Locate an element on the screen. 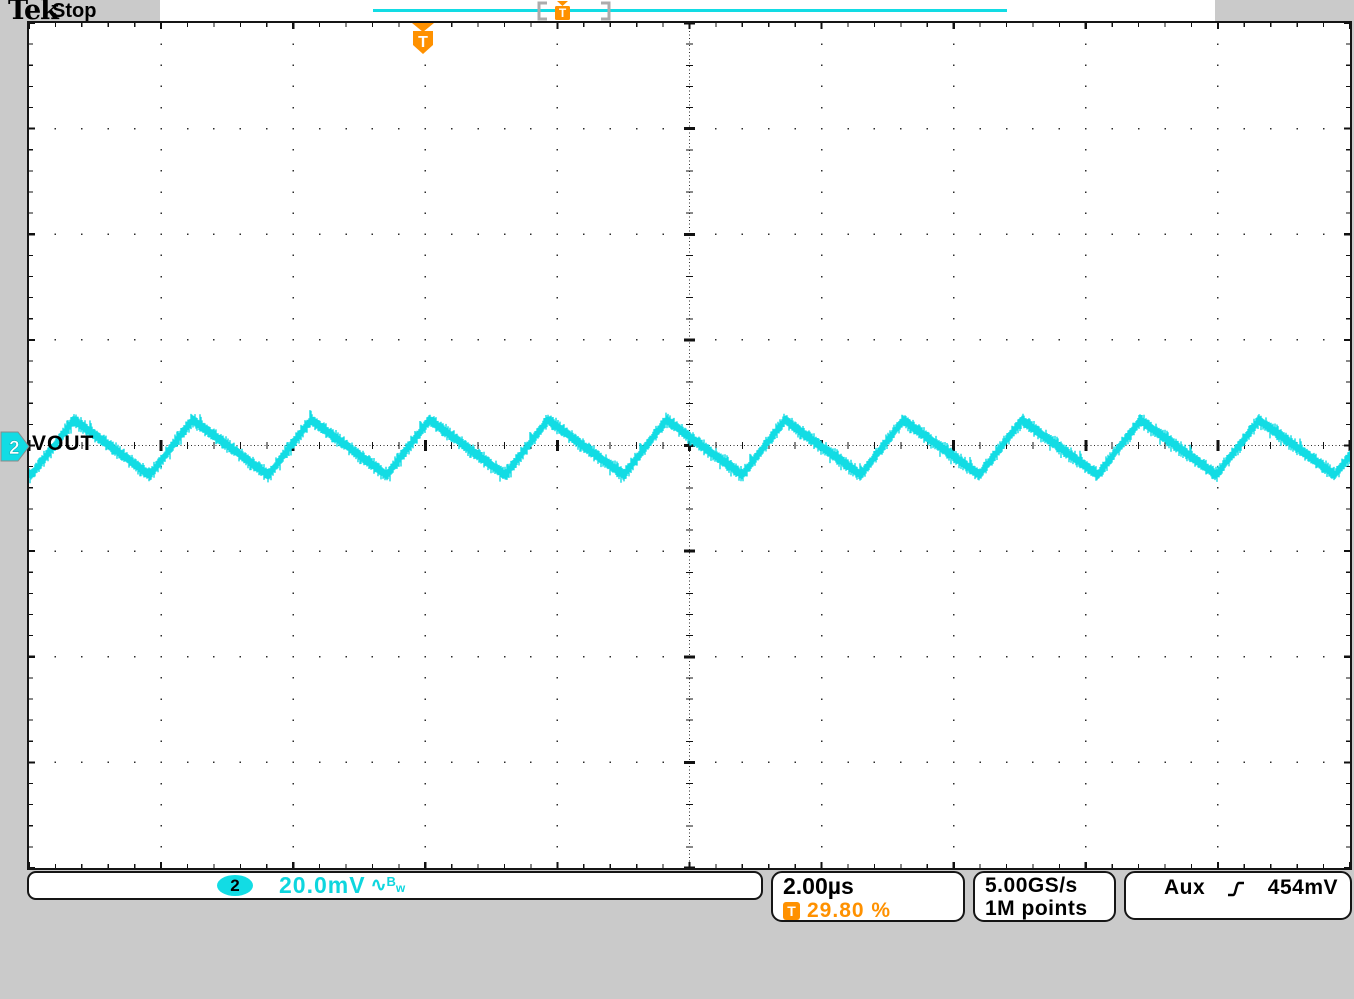 This screenshot has width=1354, height=999. rising-edge-icon is located at coordinates (1236, 889).